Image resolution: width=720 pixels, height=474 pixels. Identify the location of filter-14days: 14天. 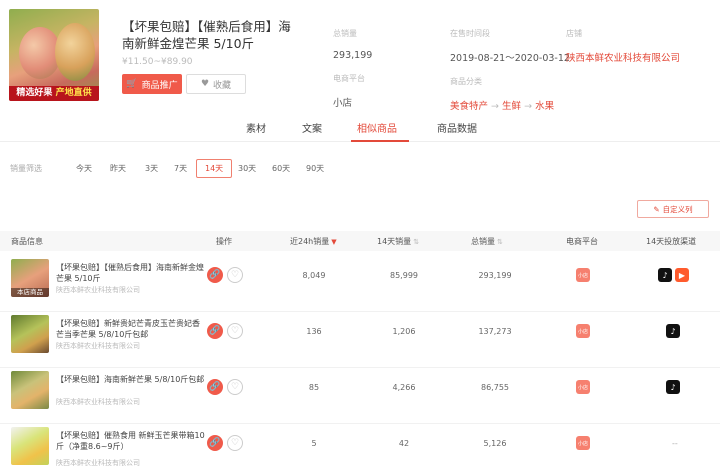
(214, 168).